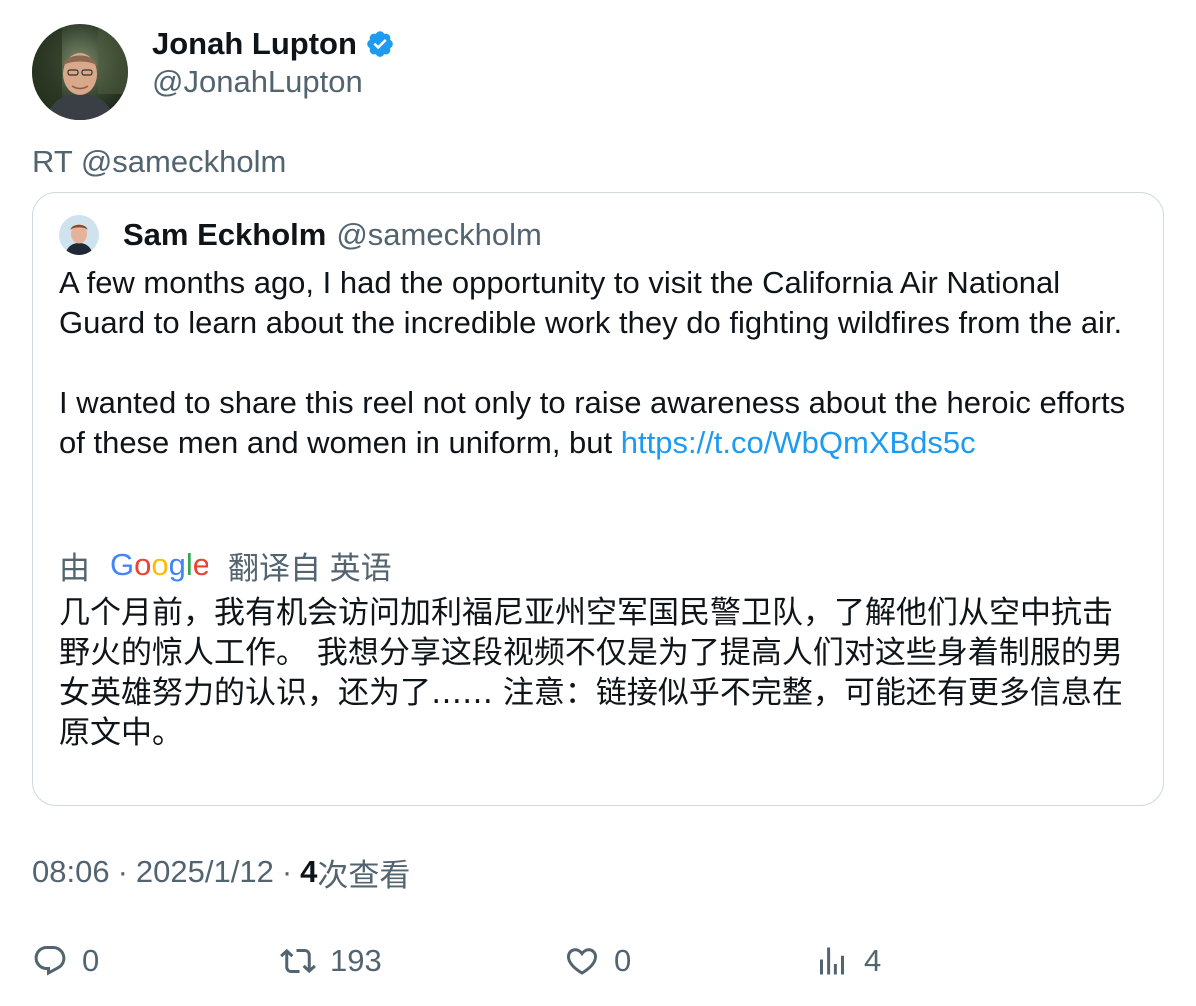 This screenshot has height=1006, width=1196. Describe the element at coordinates (356, 960) in the screenshot. I see `retweet-count: 193` at that location.